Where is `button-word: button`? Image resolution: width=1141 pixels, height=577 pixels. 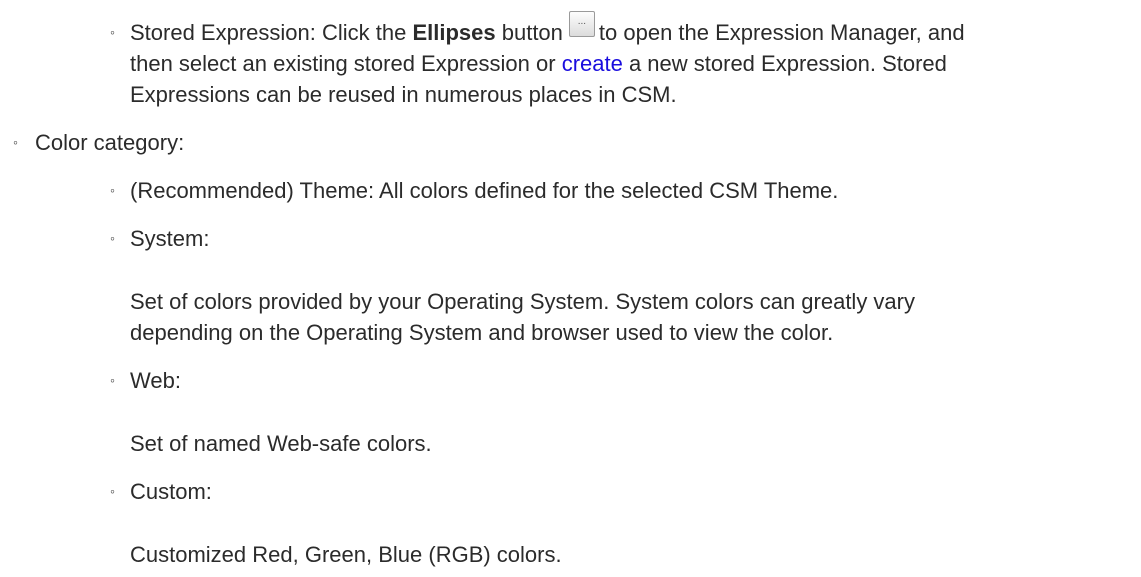
button-word: button is located at coordinates (529, 32).